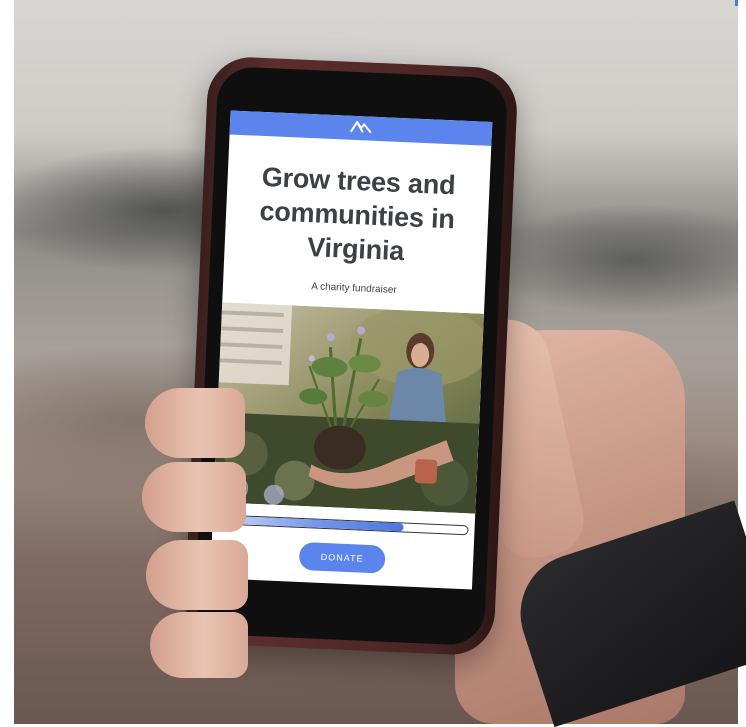 The height and width of the screenshot is (727, 746). I want to click on fundraising-progress-bar, so click(344, 525).